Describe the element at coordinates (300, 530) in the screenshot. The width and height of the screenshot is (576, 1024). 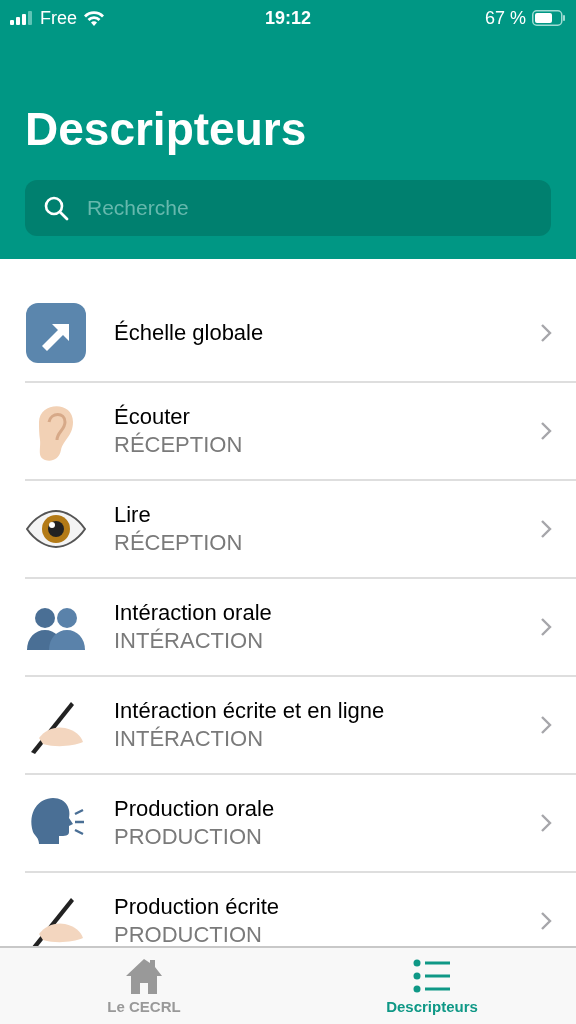
I see `list-item: Lire RÉCEPTION` at that location.